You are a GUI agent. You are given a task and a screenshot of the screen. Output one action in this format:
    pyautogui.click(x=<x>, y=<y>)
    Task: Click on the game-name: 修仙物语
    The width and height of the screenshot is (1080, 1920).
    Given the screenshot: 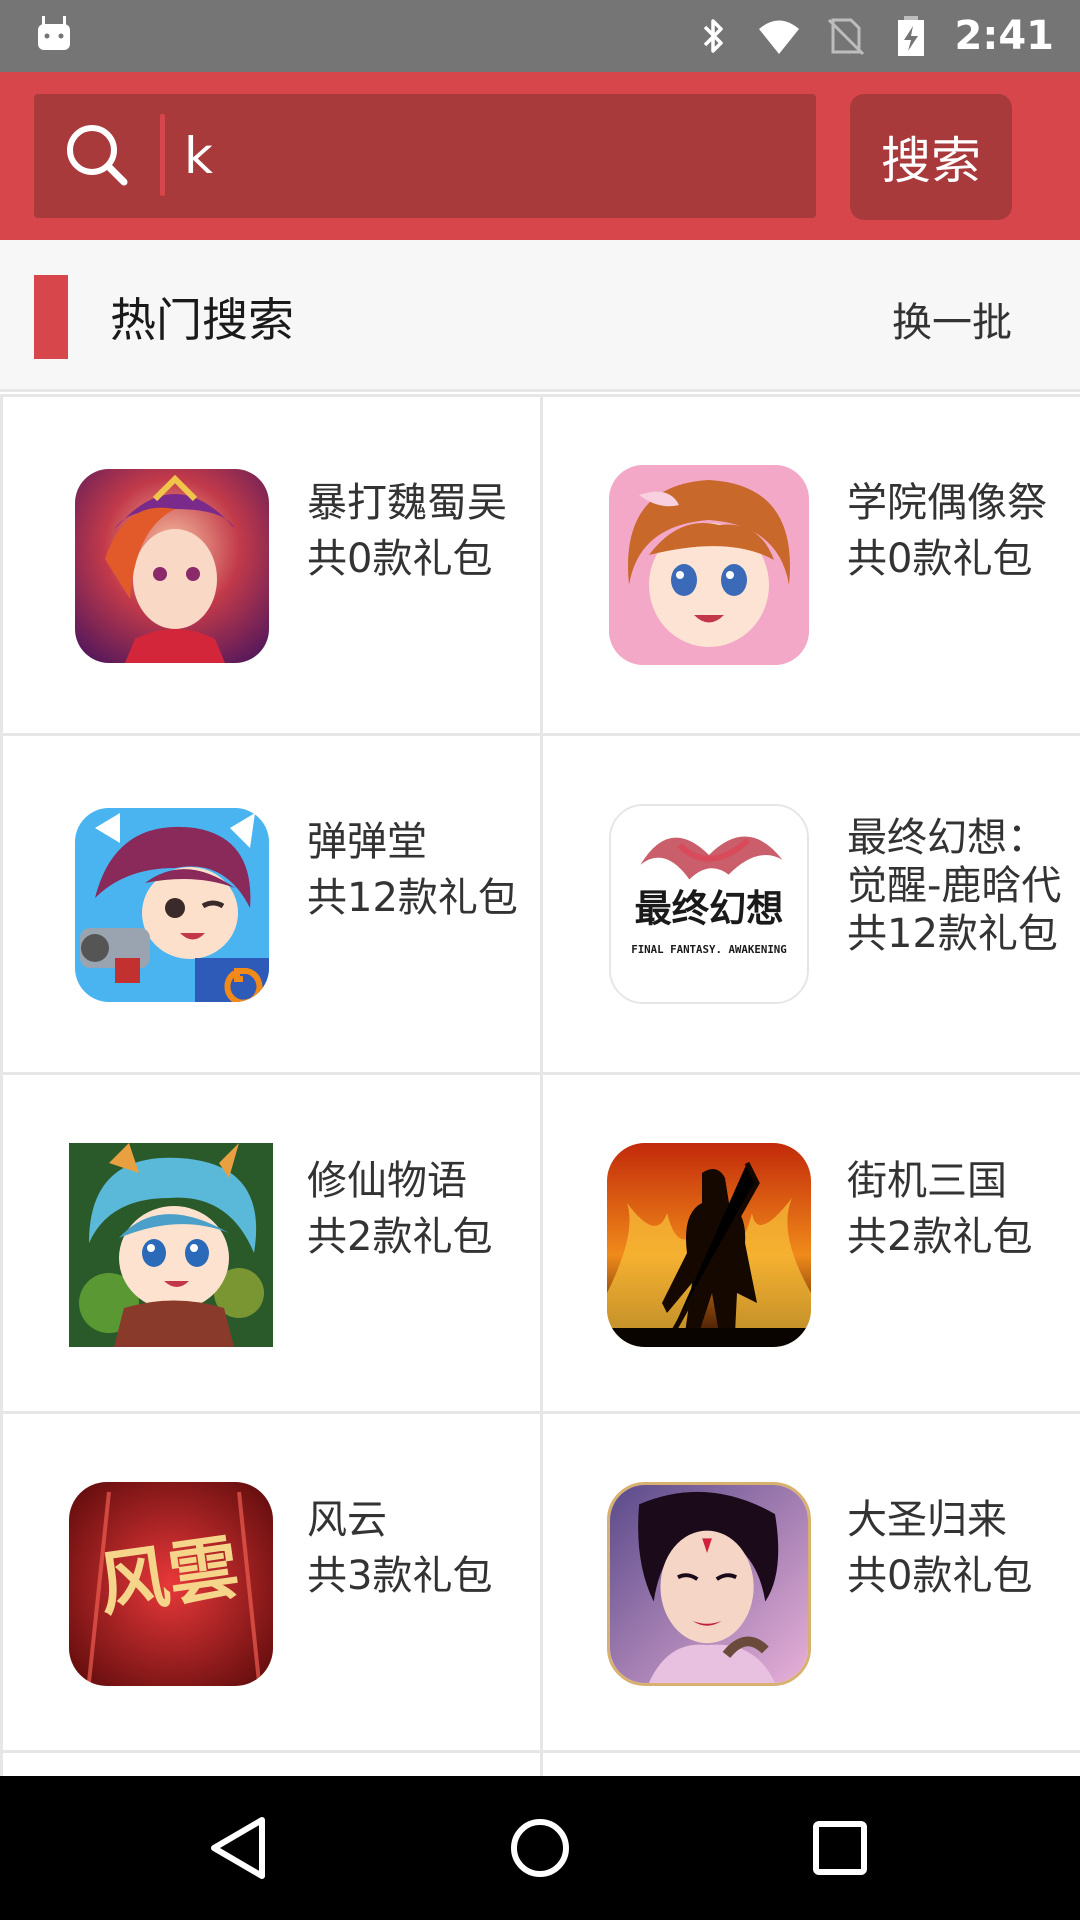 What is the action you would take?
    pyautogui.click(x=387, y=1181)
    